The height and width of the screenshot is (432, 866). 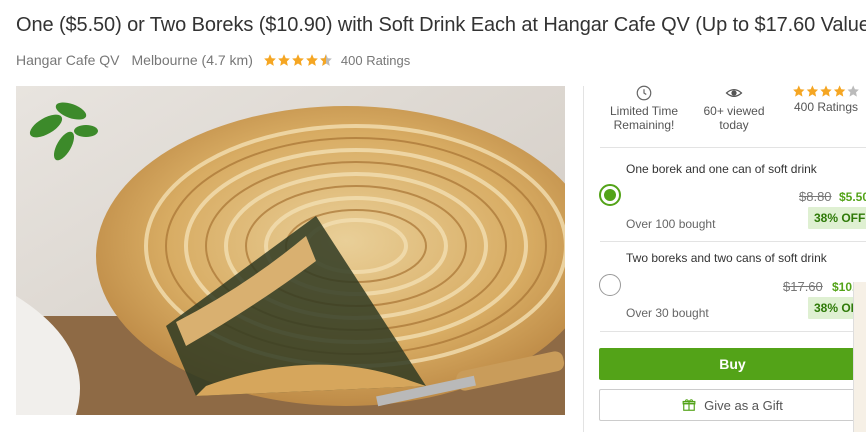 I want to click on rating-stars, so click(x=298, y=60).